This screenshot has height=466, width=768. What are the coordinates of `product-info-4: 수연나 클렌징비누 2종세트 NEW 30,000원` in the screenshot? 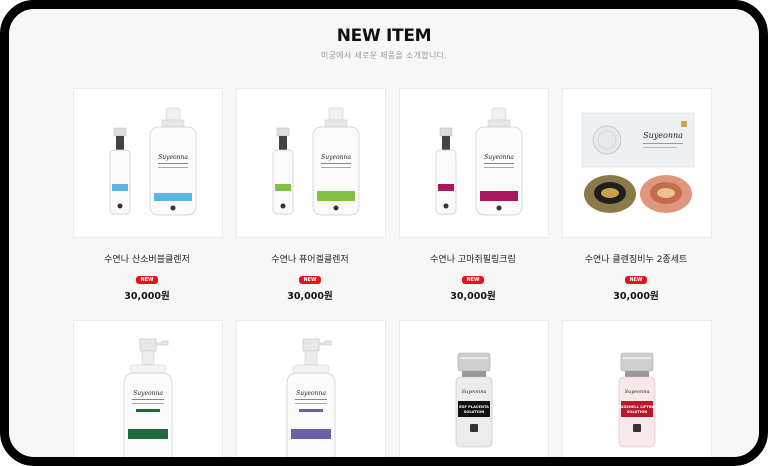 It's located at (636, 278).